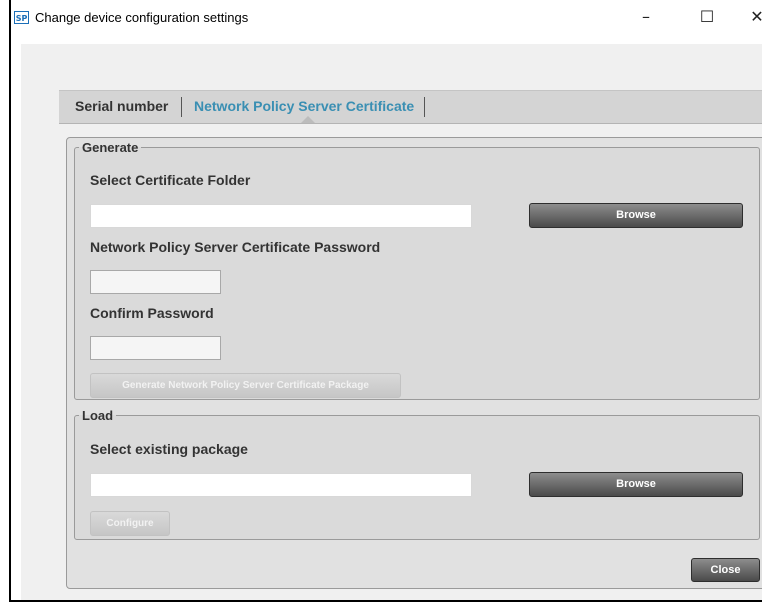 Image resolution: width=762 pixels, height=602 pixels. Describe the element at coordinates (752, 17) in the screenshot. I see `close-window-button: ✕` at that location.